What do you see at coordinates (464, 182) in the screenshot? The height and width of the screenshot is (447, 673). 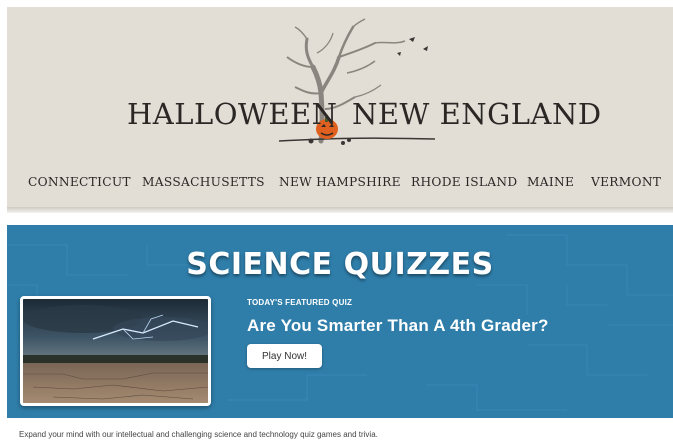 I see `nav-item-rhode-island: RHODE ISLAND` at bounding box center [464, 182].